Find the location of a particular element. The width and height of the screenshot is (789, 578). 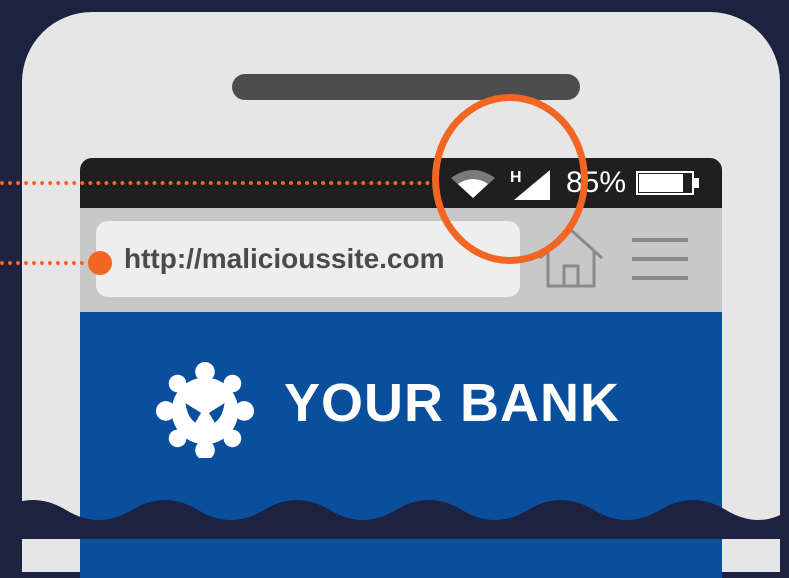

battery-icon is located at coordinates (667, 183).